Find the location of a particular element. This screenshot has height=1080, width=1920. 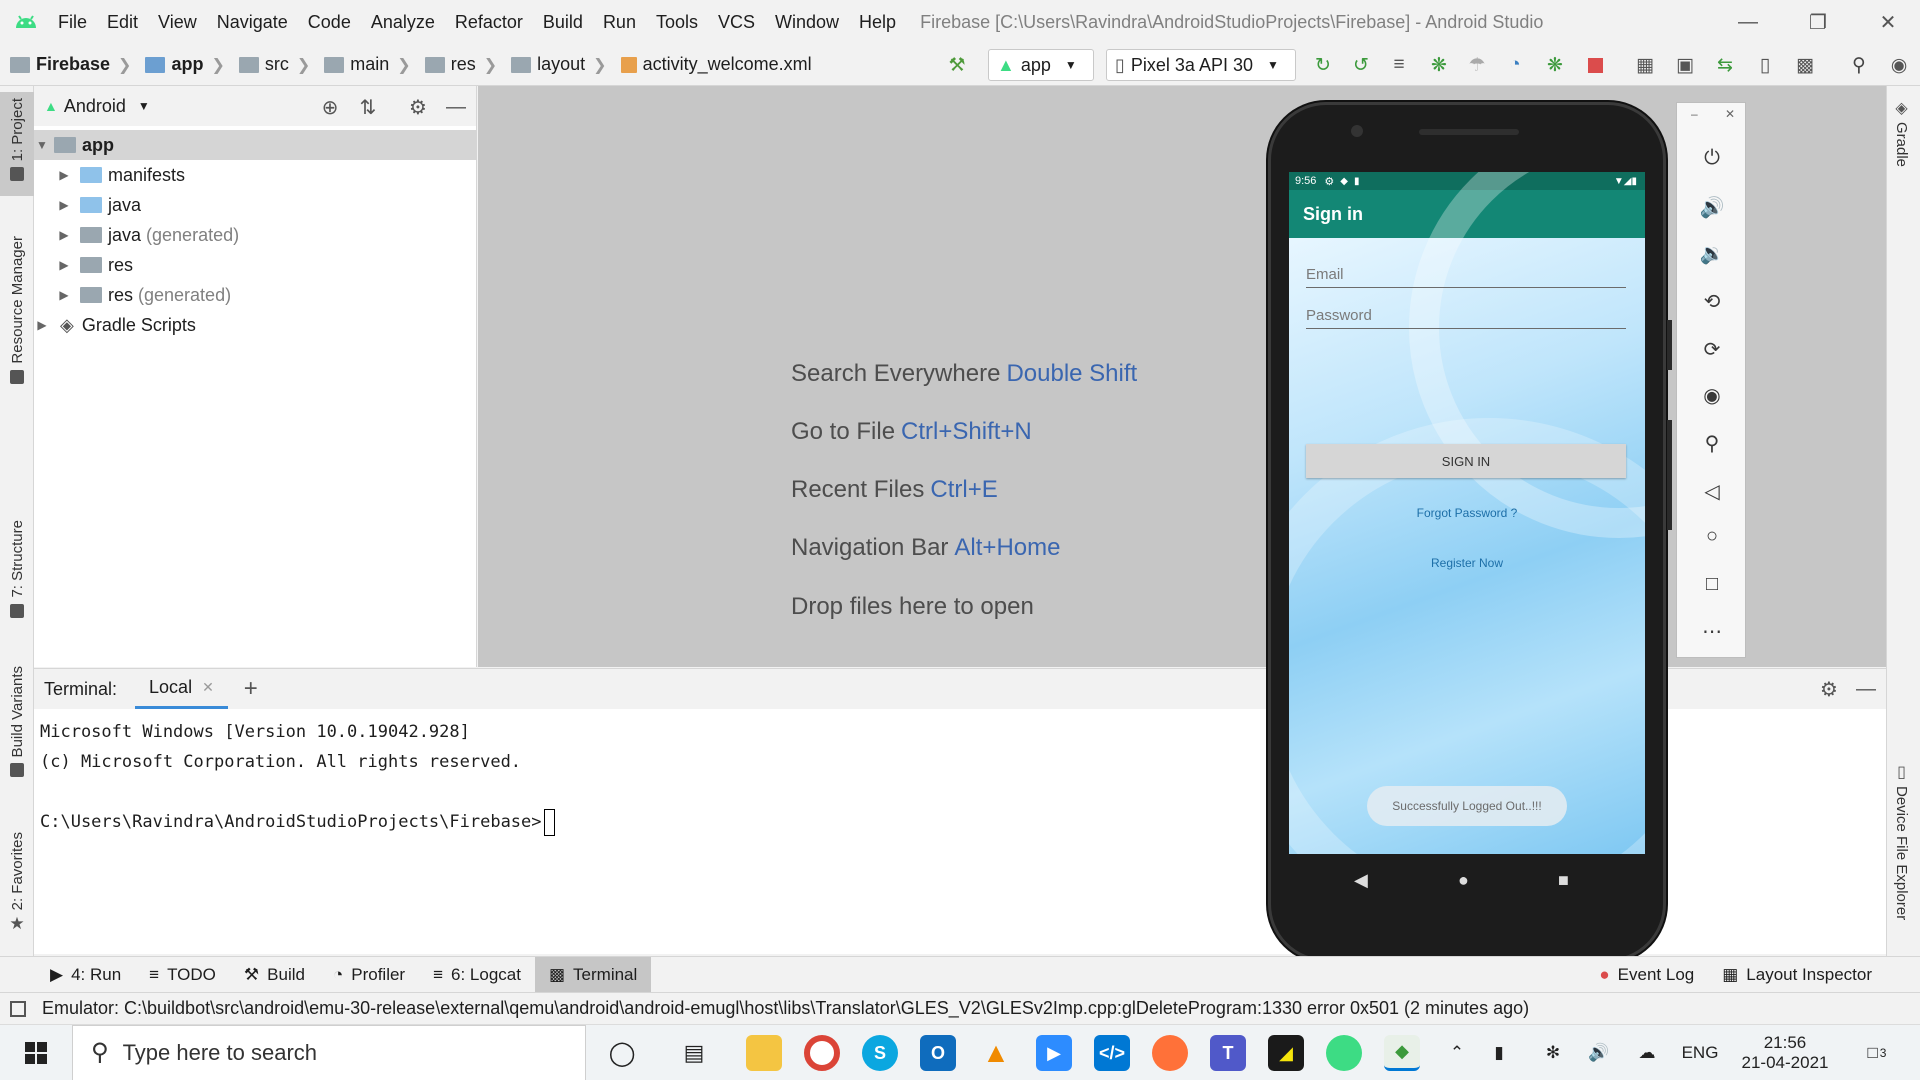

screenshot-camera-icon: ◉ is located at coordinates (1712, 395).